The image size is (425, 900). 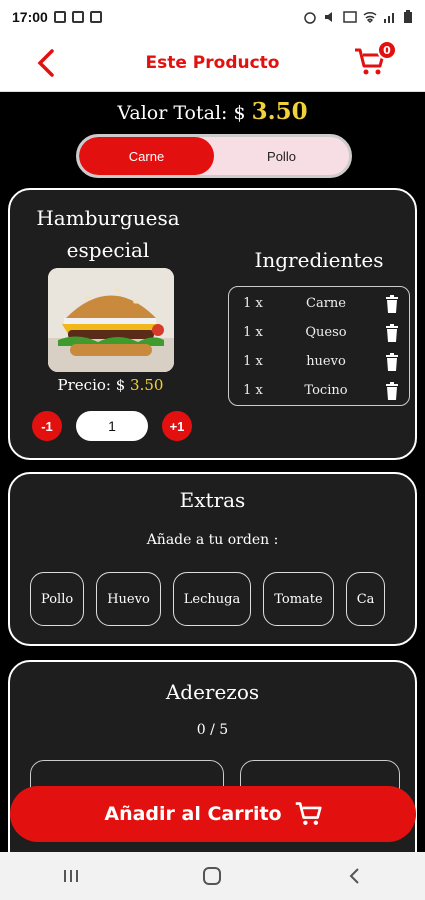 I want to click on home-button, so click(x=212, y=876).